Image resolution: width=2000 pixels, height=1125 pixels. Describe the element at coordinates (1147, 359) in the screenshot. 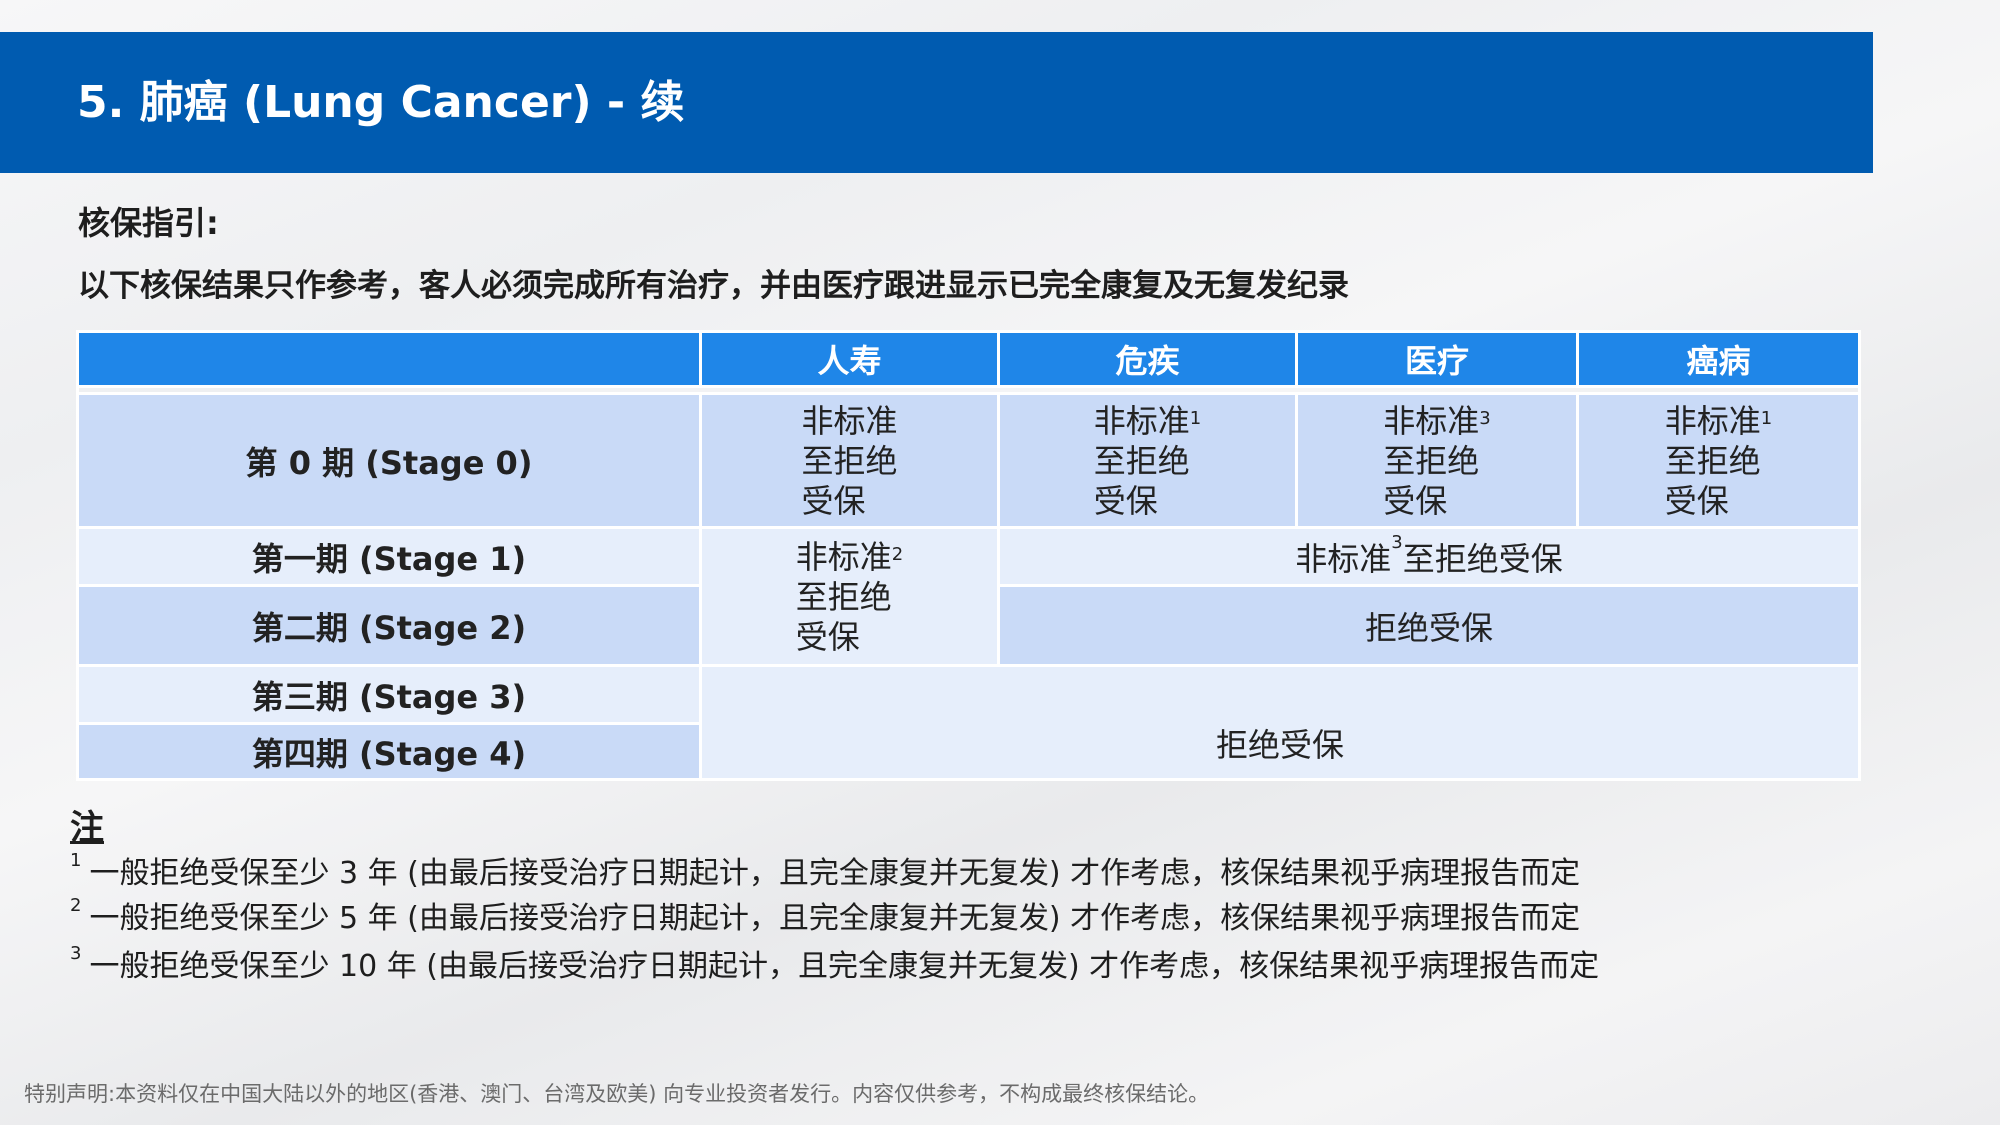

I see `header-cell-critical-illness: 危疾` at that location.